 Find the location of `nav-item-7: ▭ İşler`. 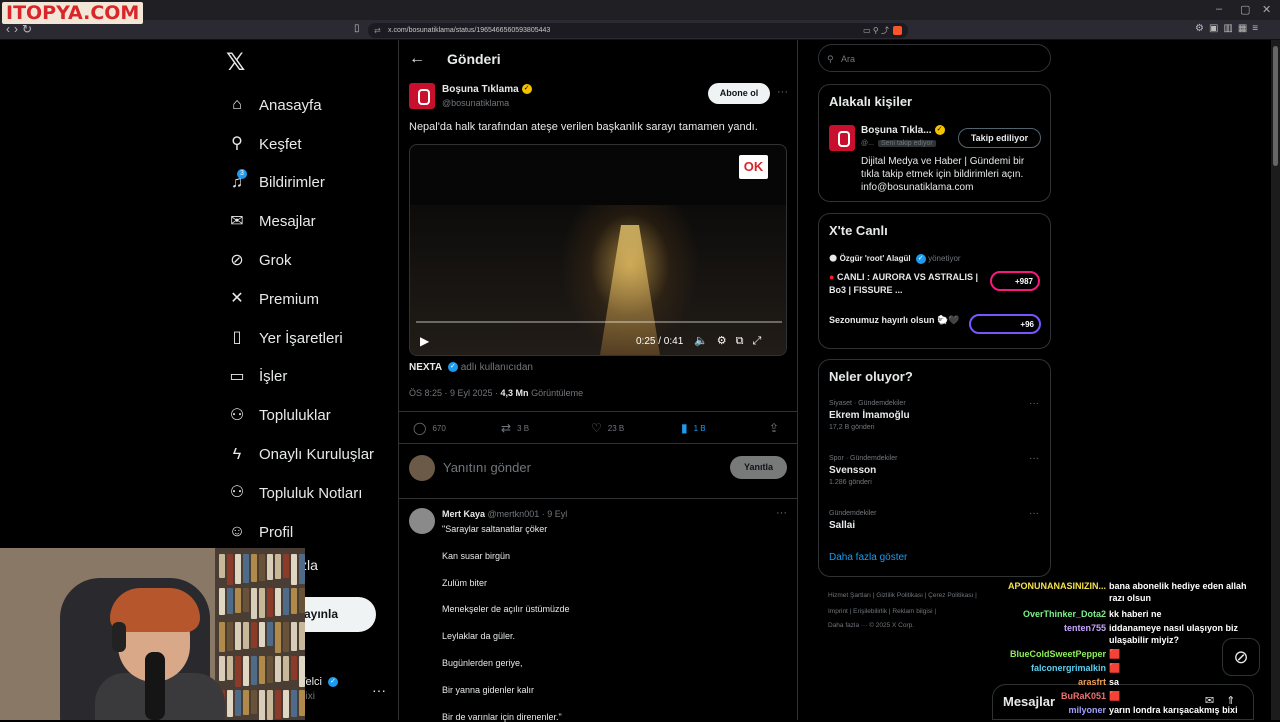

nav-item-7: ▭ İşler is located at coordinates (301, 377).